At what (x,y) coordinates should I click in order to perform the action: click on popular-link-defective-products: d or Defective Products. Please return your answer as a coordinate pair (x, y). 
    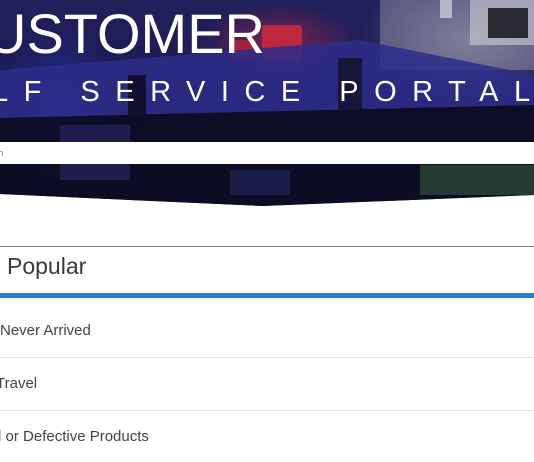
    Looking at the image, I should click on (74, 436).